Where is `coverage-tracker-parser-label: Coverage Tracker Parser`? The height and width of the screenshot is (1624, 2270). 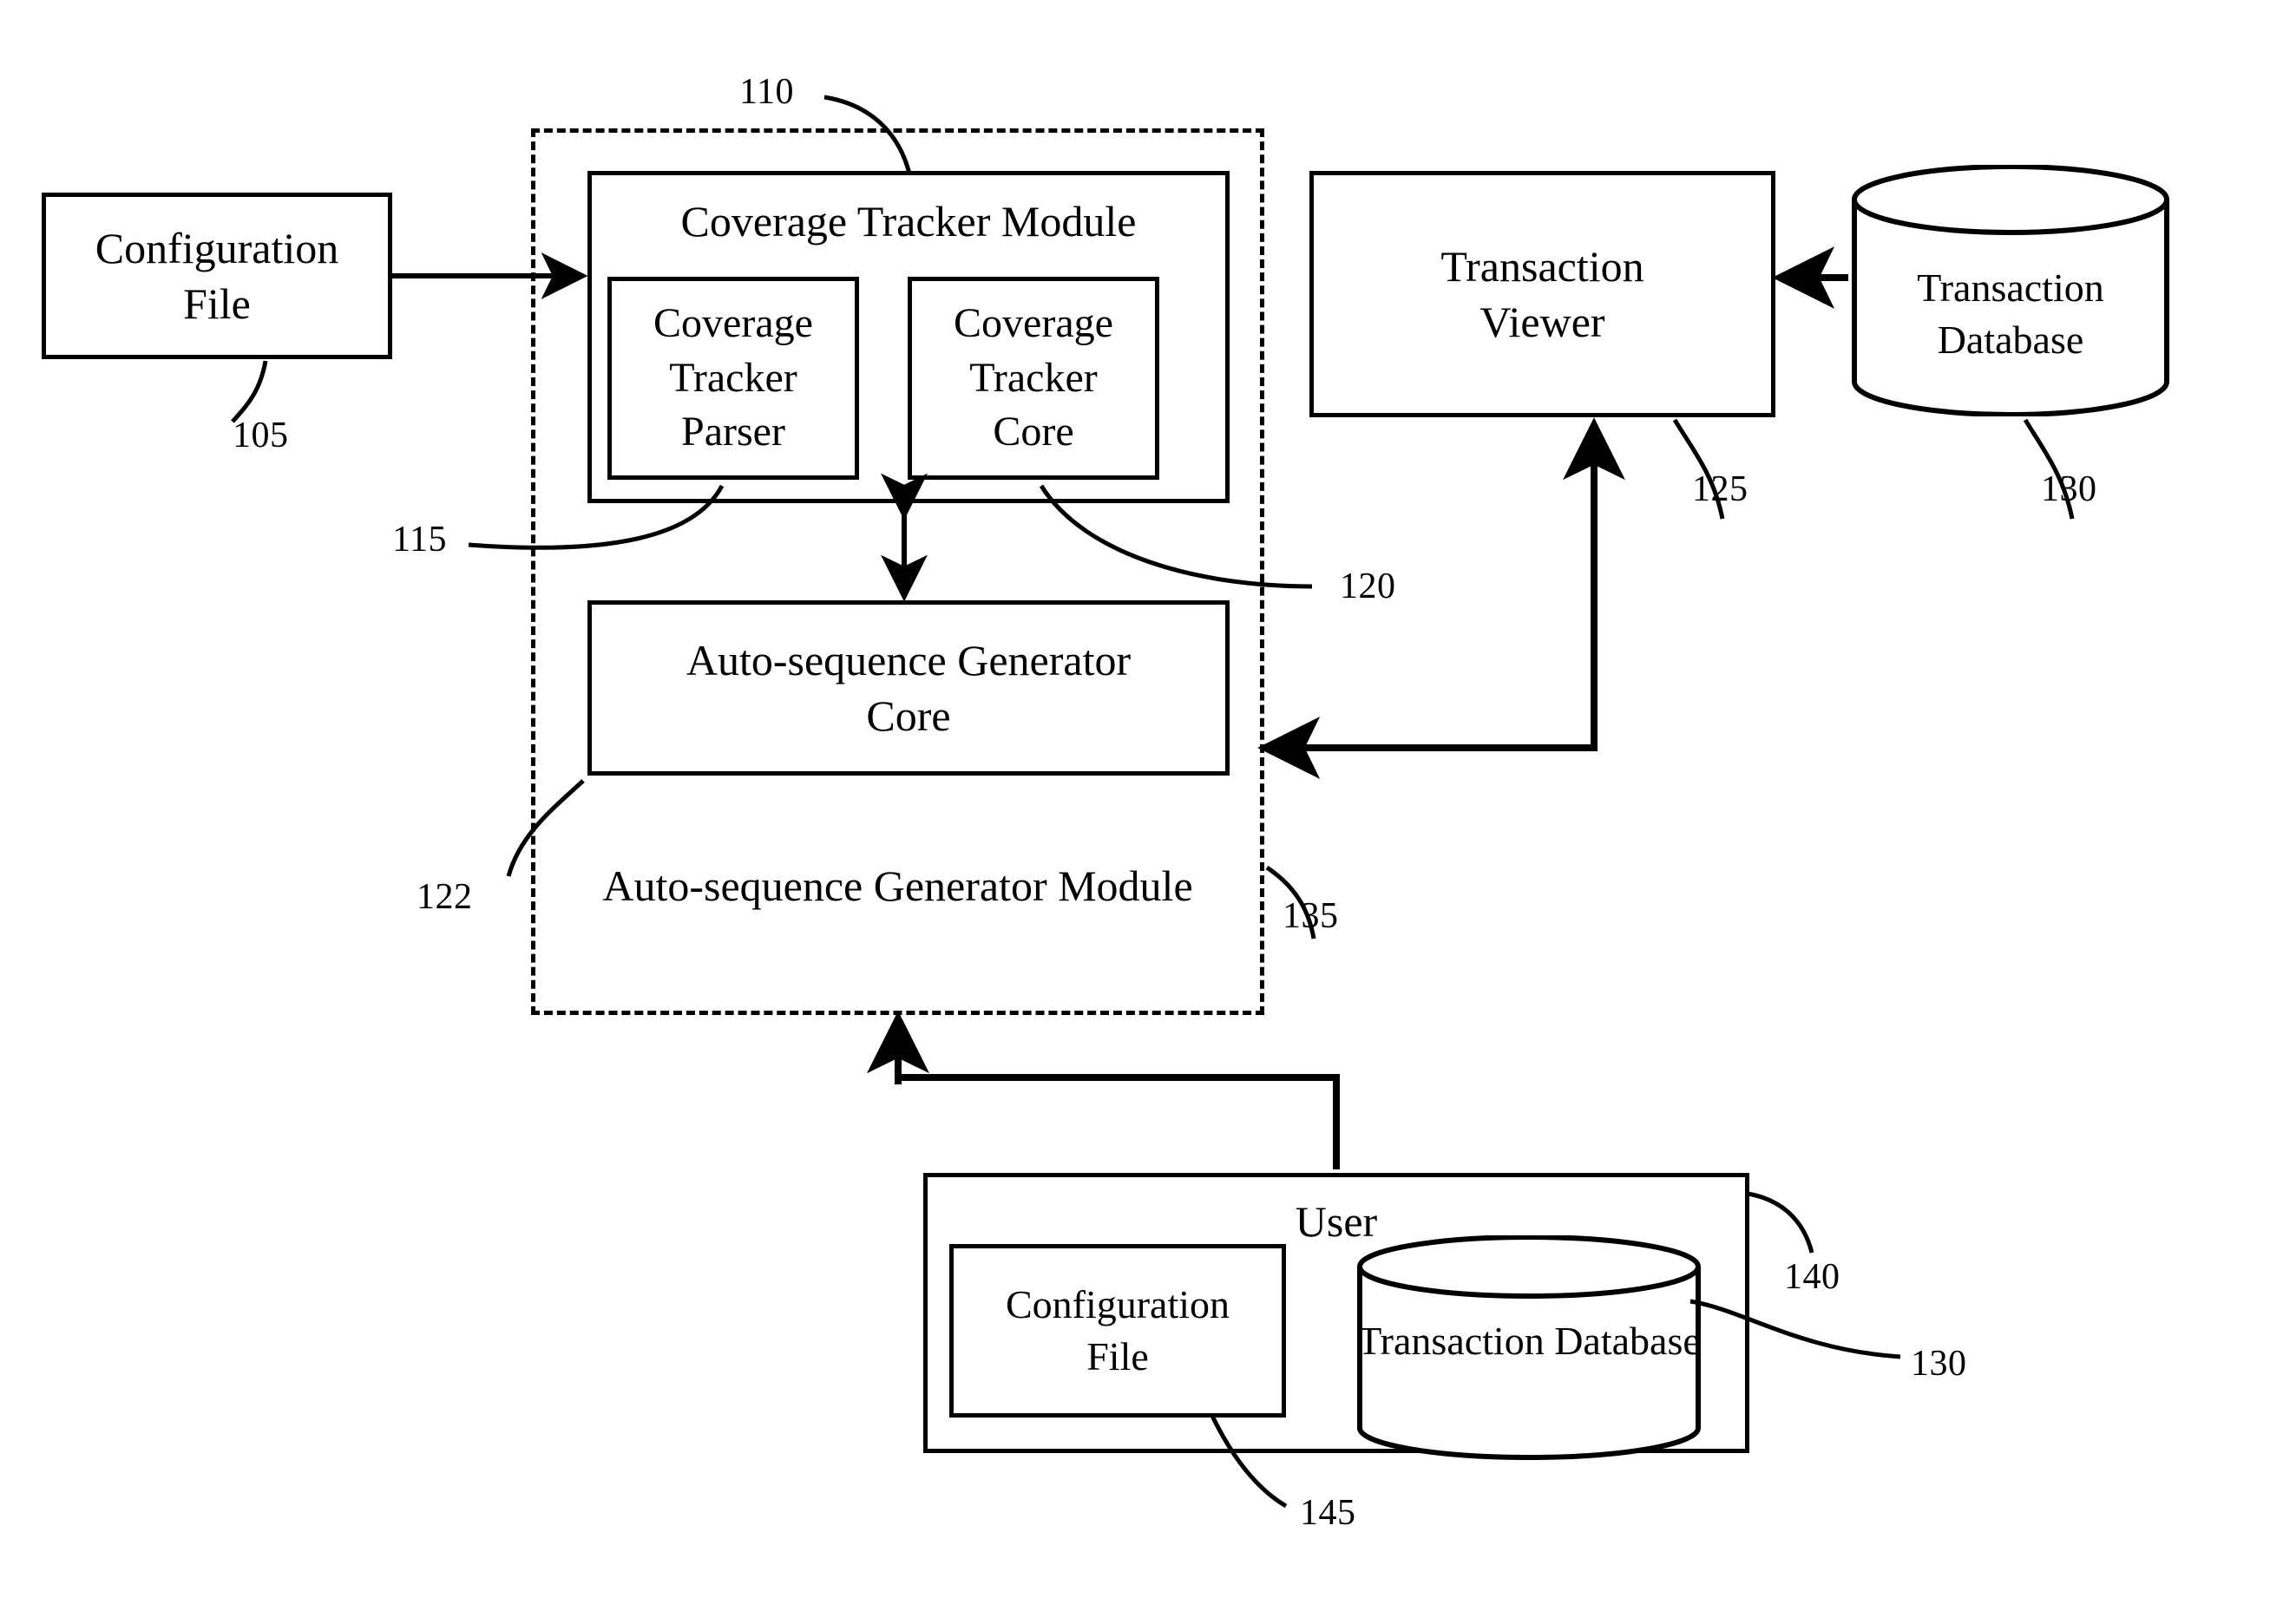
coverage-tracker-parser-label: Coverage Tracker Parser is located at coordinates (733, 377).